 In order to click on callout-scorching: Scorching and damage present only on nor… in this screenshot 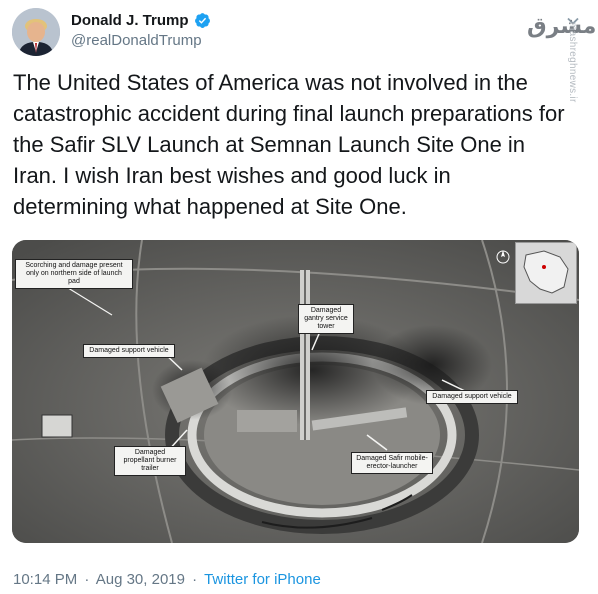, I will do `click(74, 274)`.